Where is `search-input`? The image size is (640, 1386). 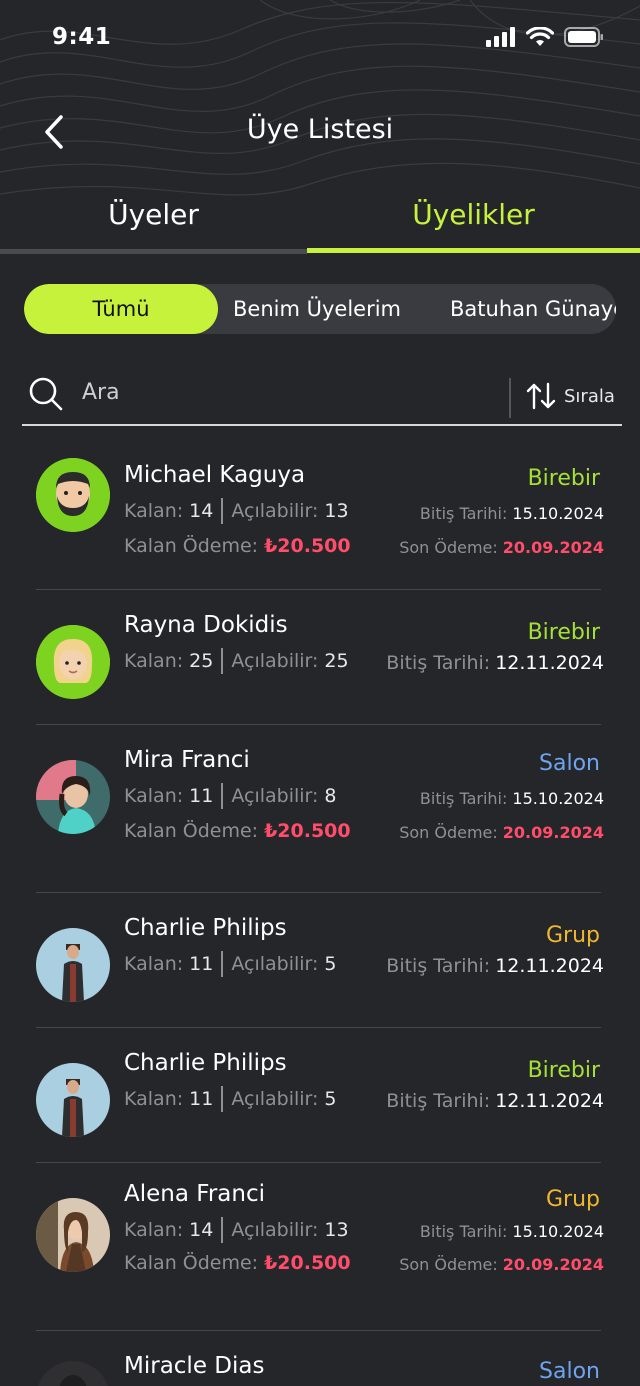 search-input is located at coordinates (282, 392).